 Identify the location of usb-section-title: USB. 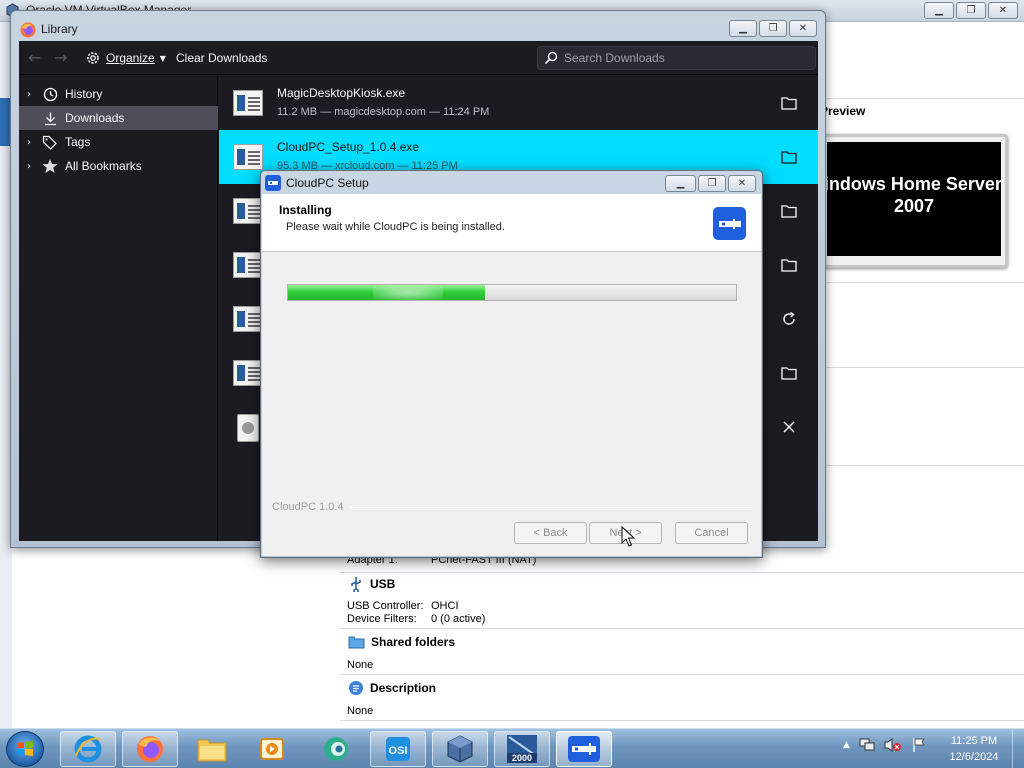
(371, 584).